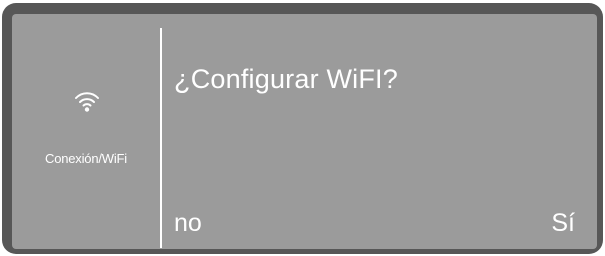 The image size is (605, 256). Describe the element at coordinates (563, 223) in the screenshot. I see `yes-button: Sí` at that location.